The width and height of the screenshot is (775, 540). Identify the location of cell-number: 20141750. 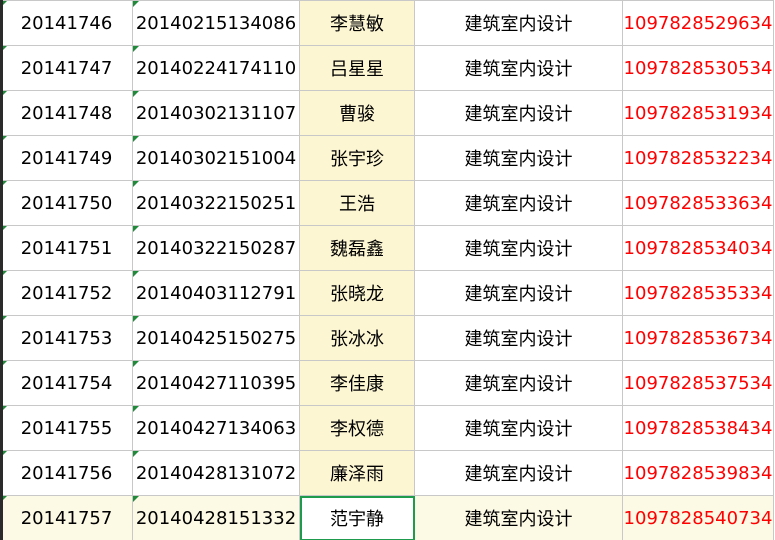
(66, 203).